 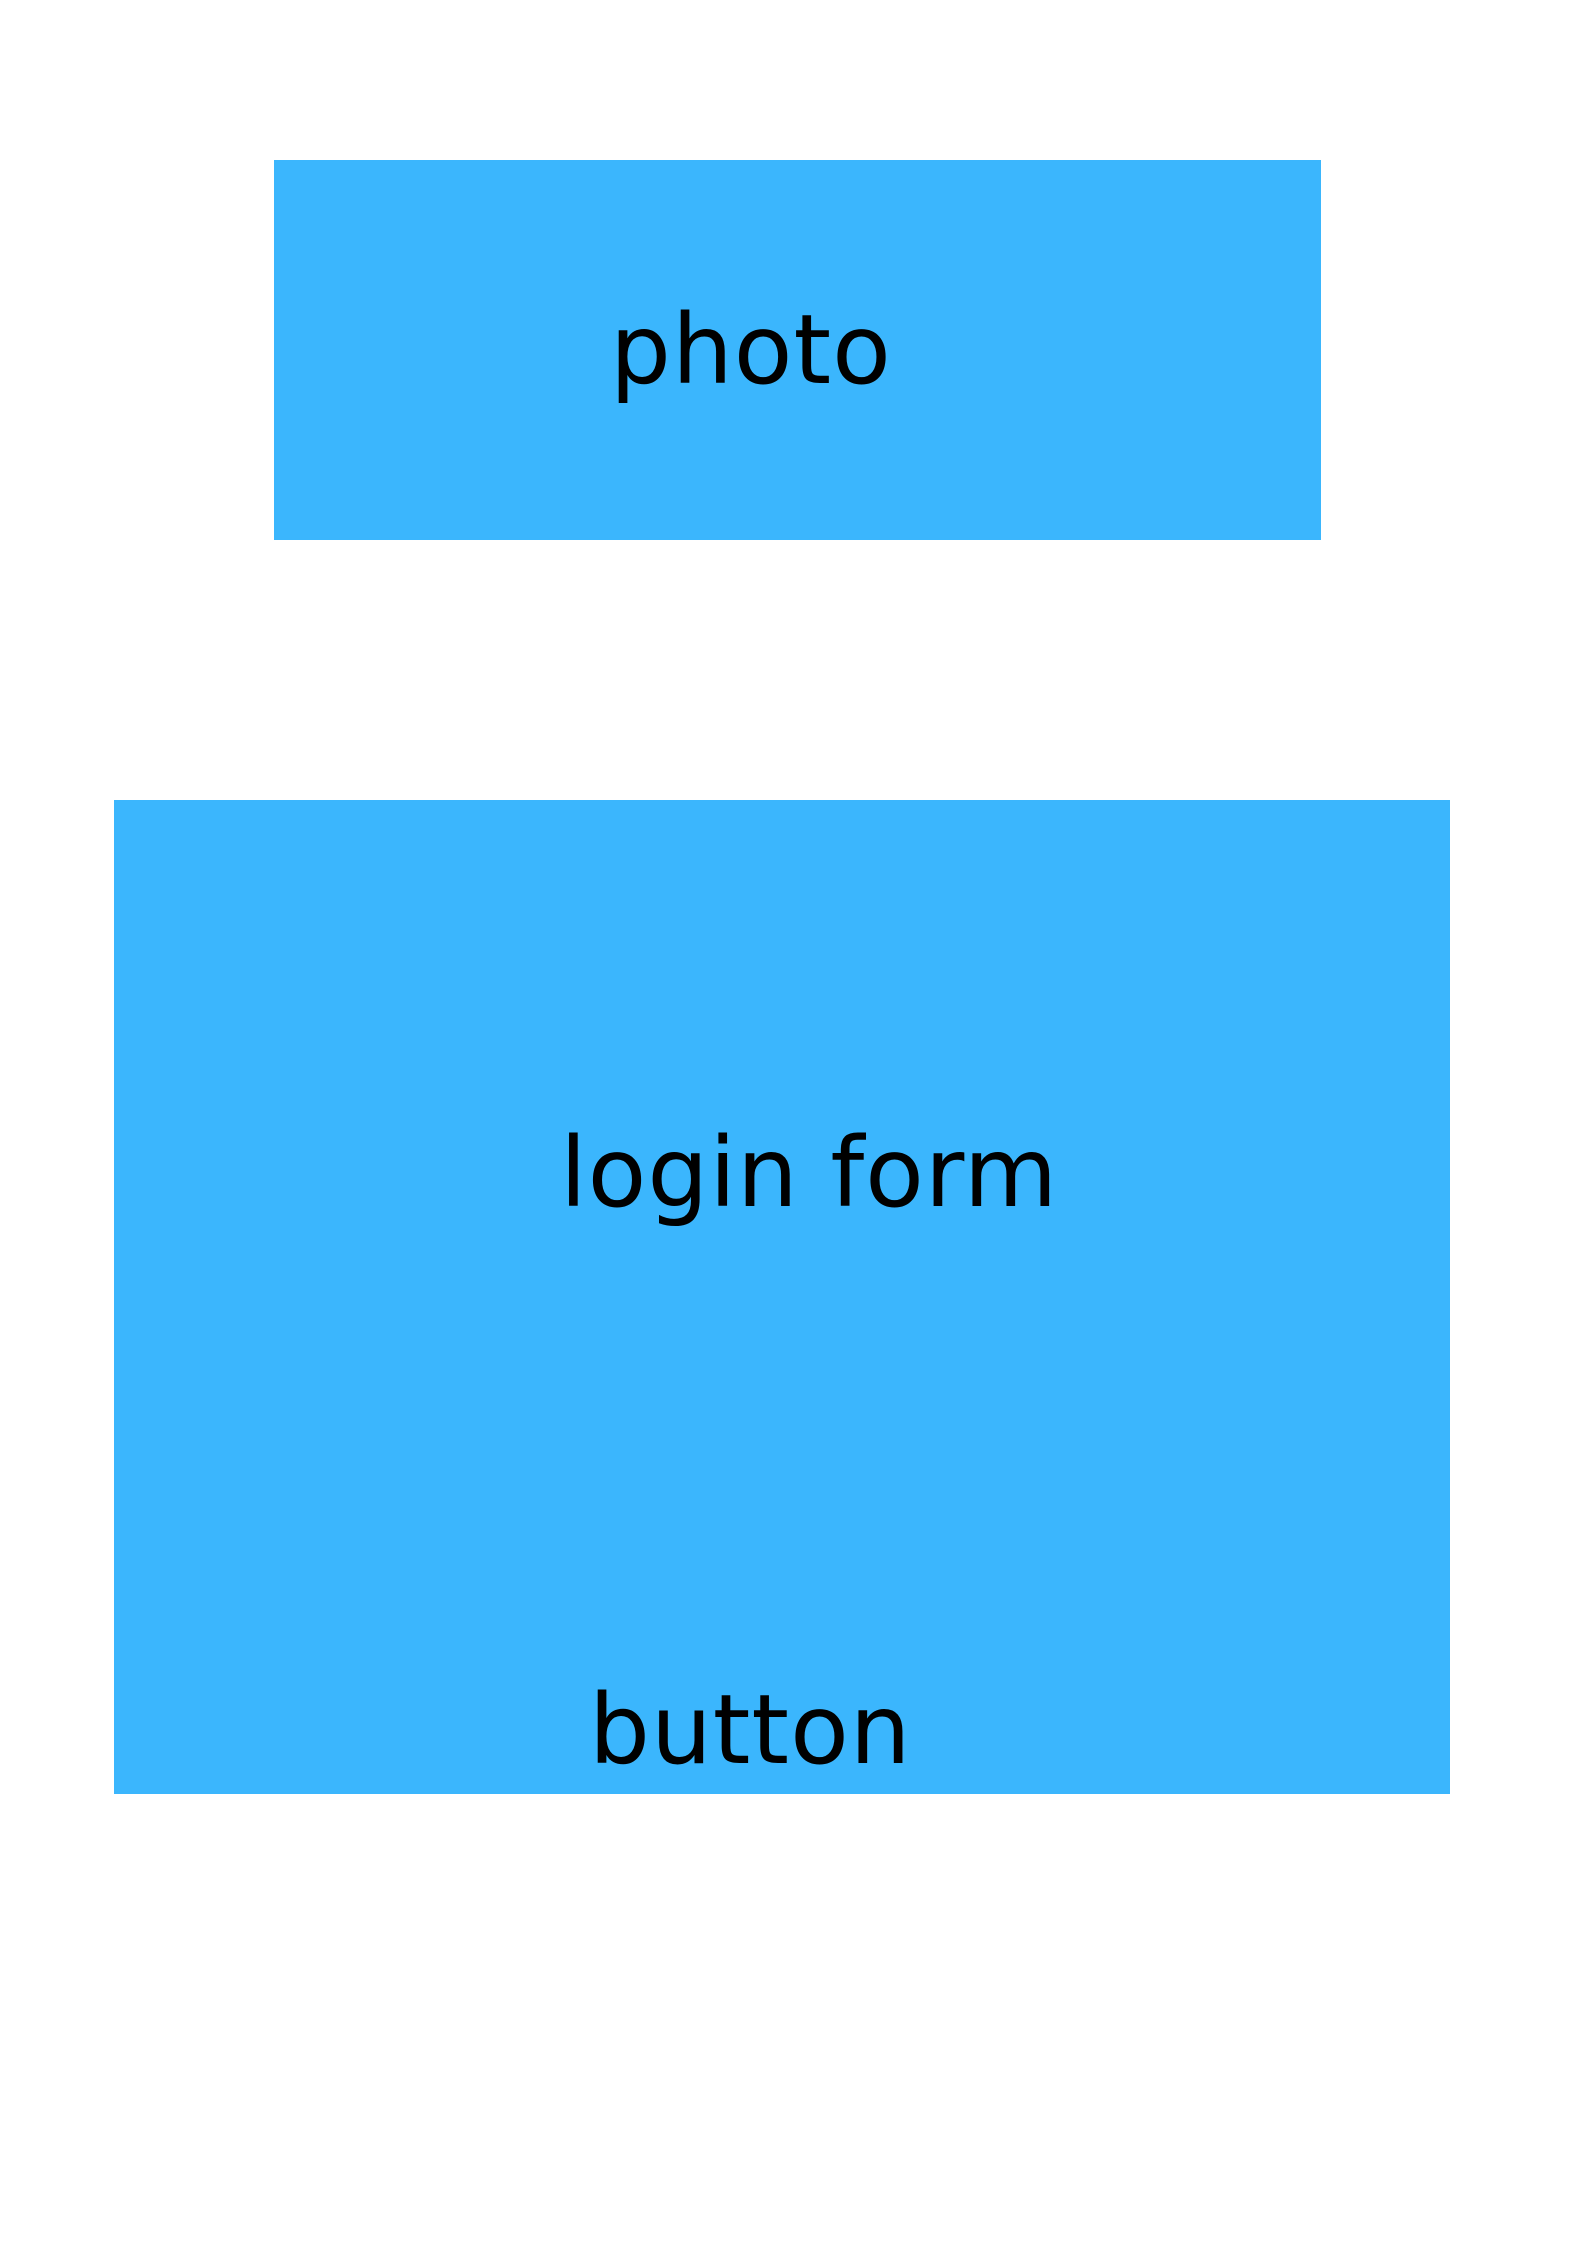 I want to click on photo-placeholder: photo, so click(x=797, y=350).